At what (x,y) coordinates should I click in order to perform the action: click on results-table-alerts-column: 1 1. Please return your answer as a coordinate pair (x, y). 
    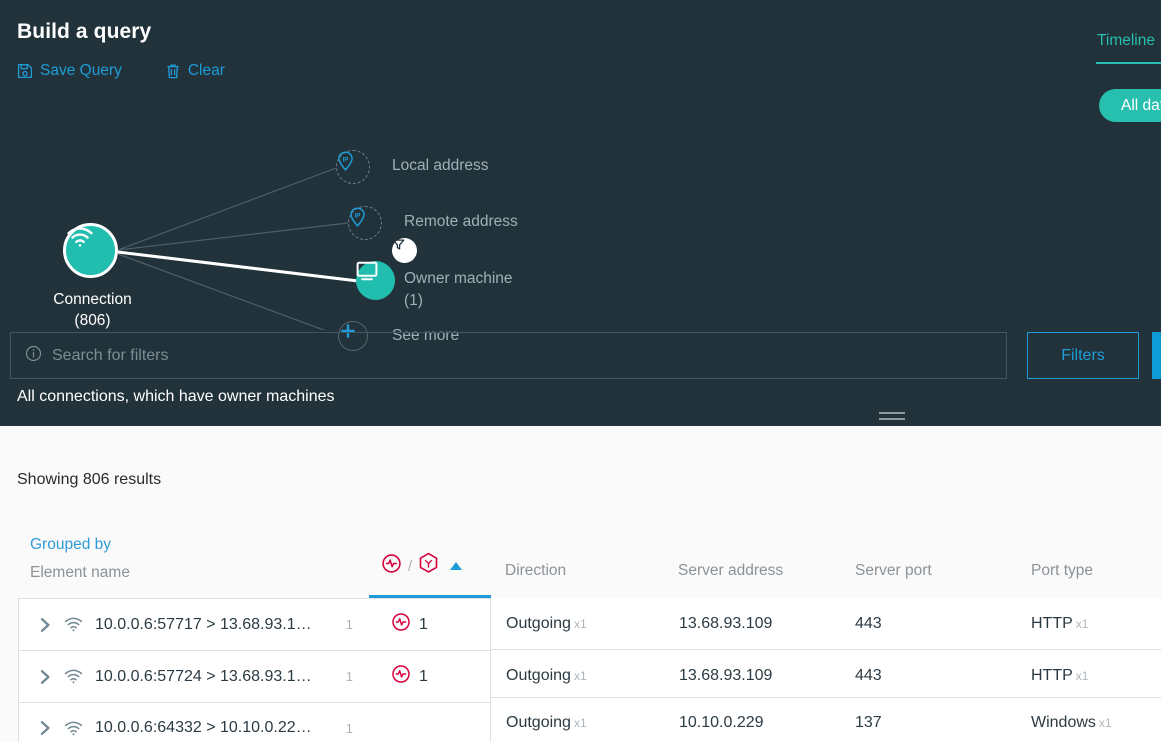
    Looking at the image, I should click on (430, 670).